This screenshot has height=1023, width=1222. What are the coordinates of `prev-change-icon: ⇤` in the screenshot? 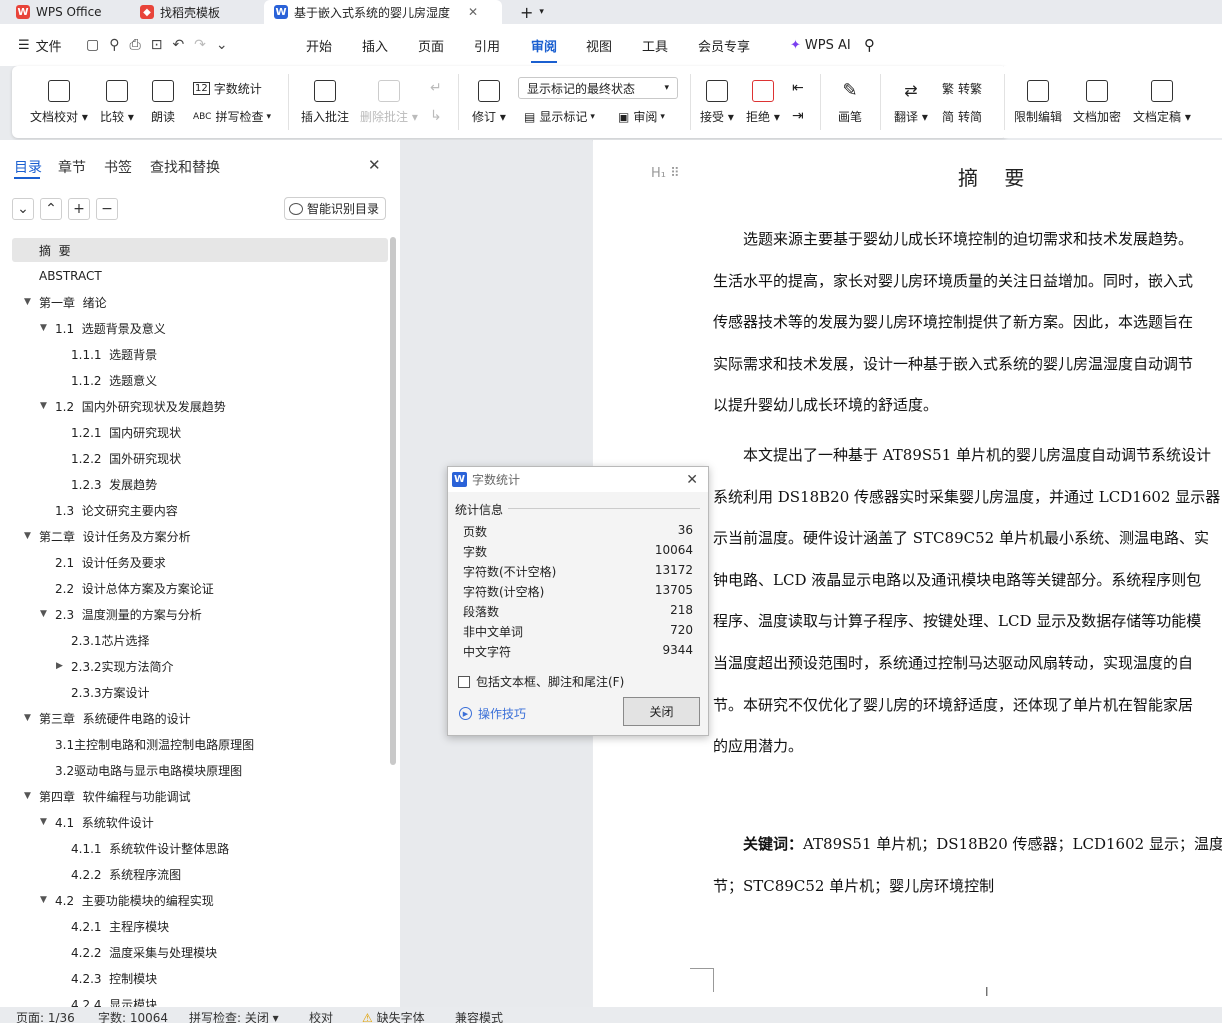 It's located at (798, 88).